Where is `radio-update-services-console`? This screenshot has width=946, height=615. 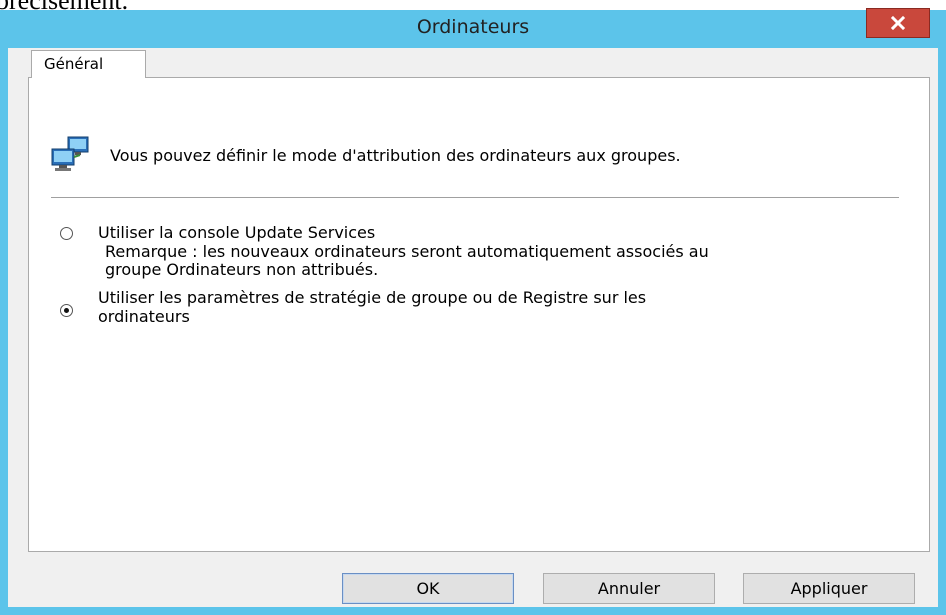 radio-update-services-console is located at coordinates (66, 233).